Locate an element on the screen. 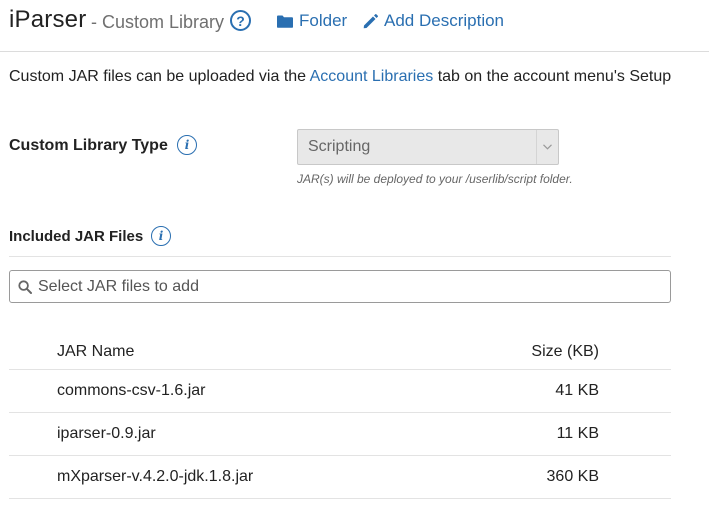 The width and height of the screenshot is (709, 509). library-type-value: Scripting is located at coordinates (339, 146).